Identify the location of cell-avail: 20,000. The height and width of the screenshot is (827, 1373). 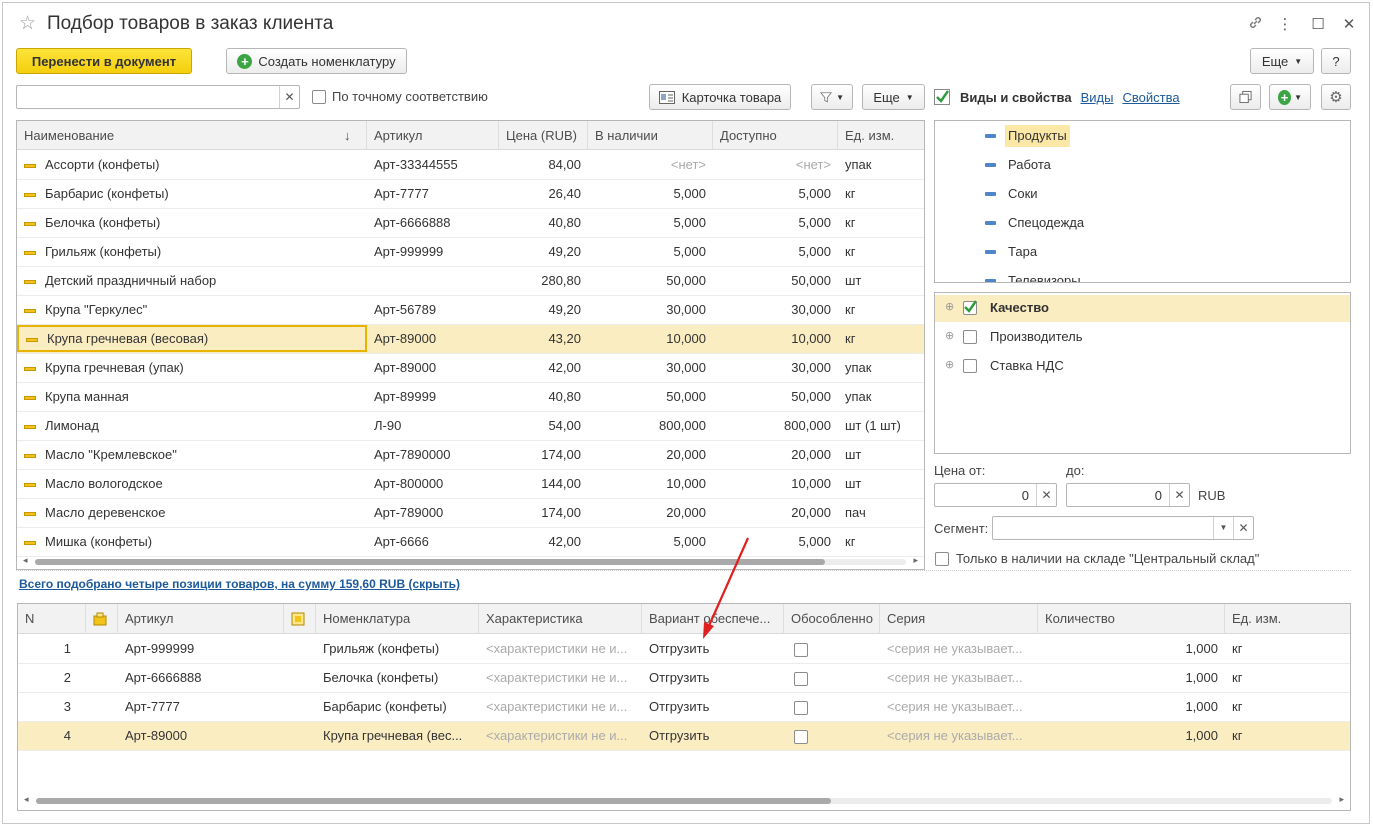
(811, 512).